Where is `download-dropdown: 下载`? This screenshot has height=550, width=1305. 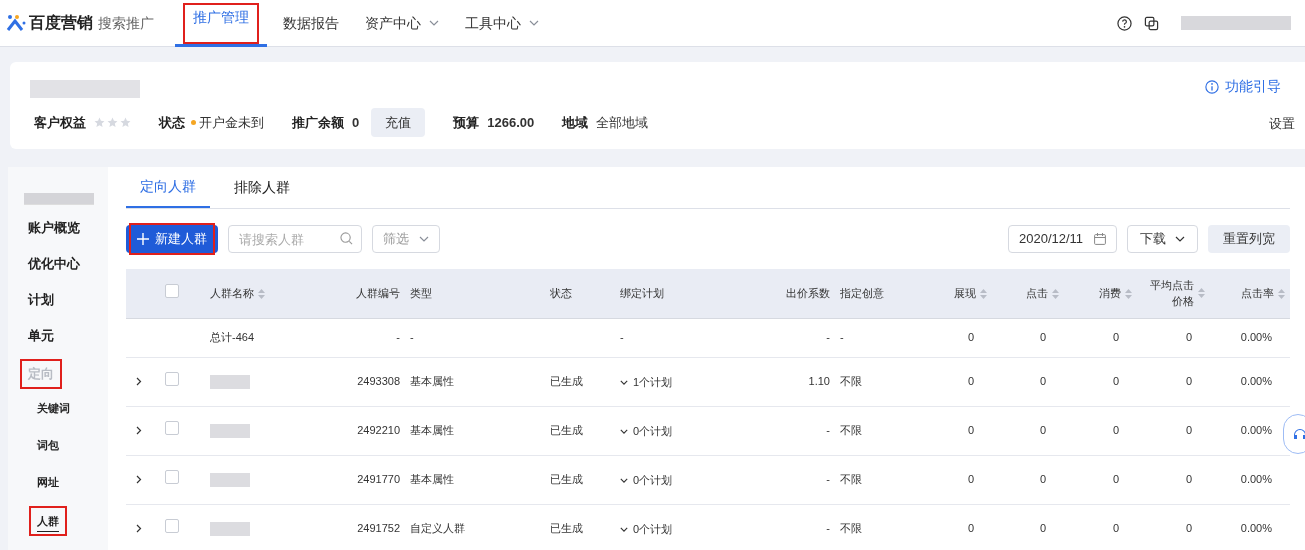
download-dropdown: 下载 is located at coordinates (1162, 239).